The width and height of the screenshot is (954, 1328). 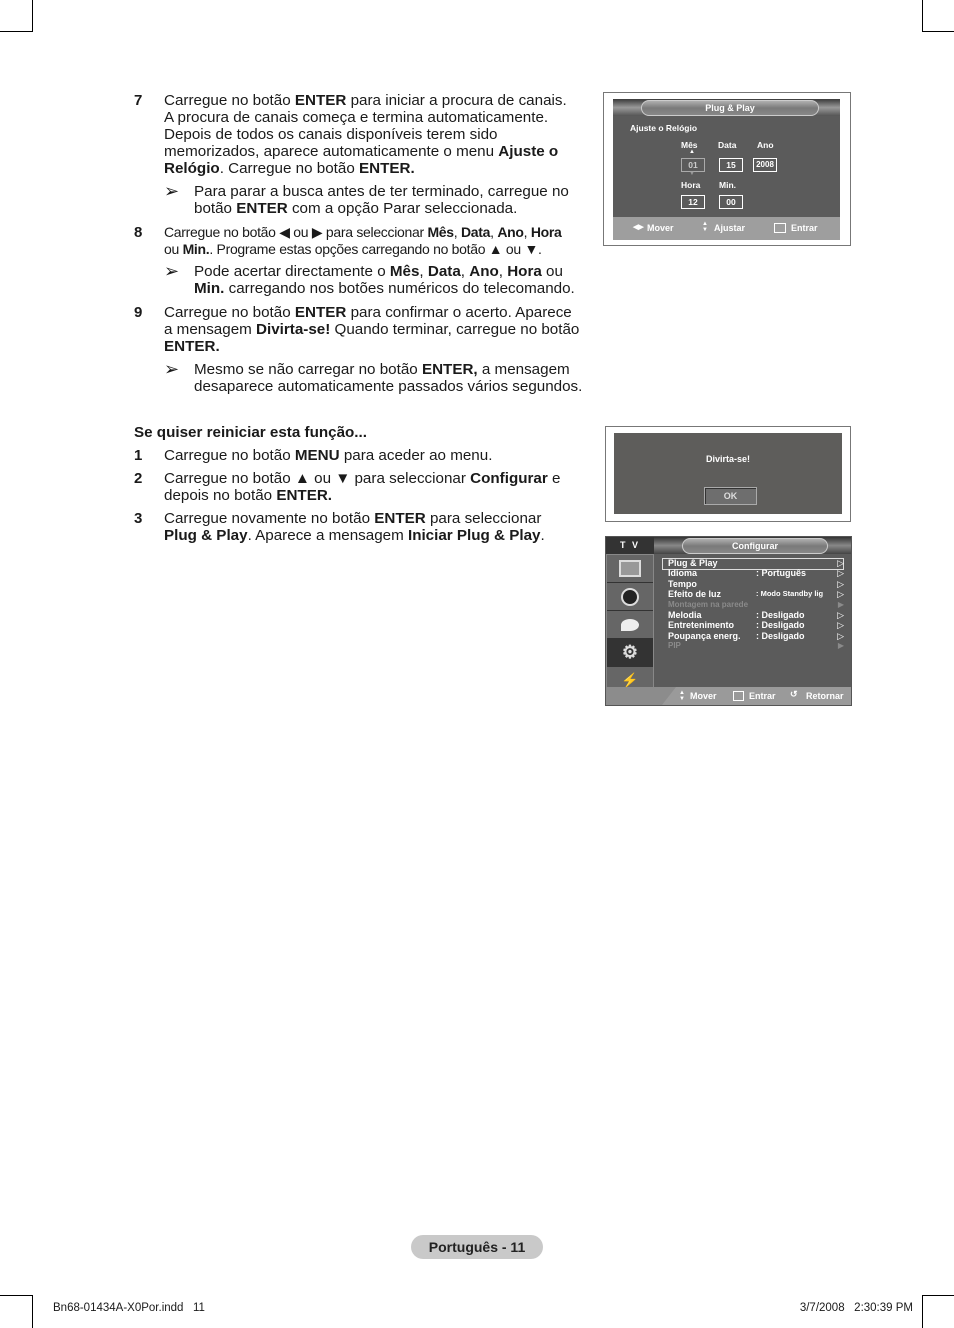 I want to click on picture-icon, so click(x=630, y=568).